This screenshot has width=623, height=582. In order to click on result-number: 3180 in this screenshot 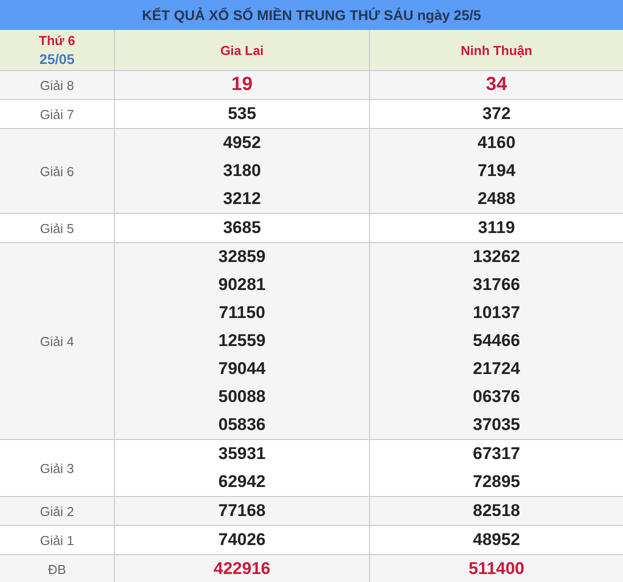, I will do `click(242, 171)`.